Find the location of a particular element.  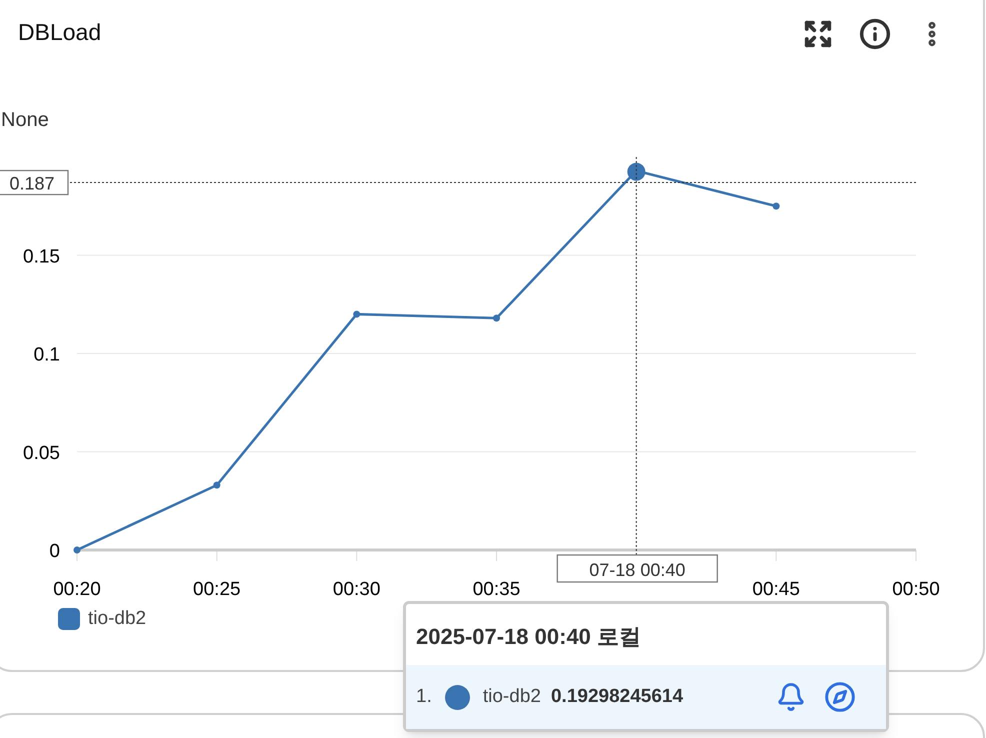

x-tick-label: 00:30 is located at coordinates (356, 589).